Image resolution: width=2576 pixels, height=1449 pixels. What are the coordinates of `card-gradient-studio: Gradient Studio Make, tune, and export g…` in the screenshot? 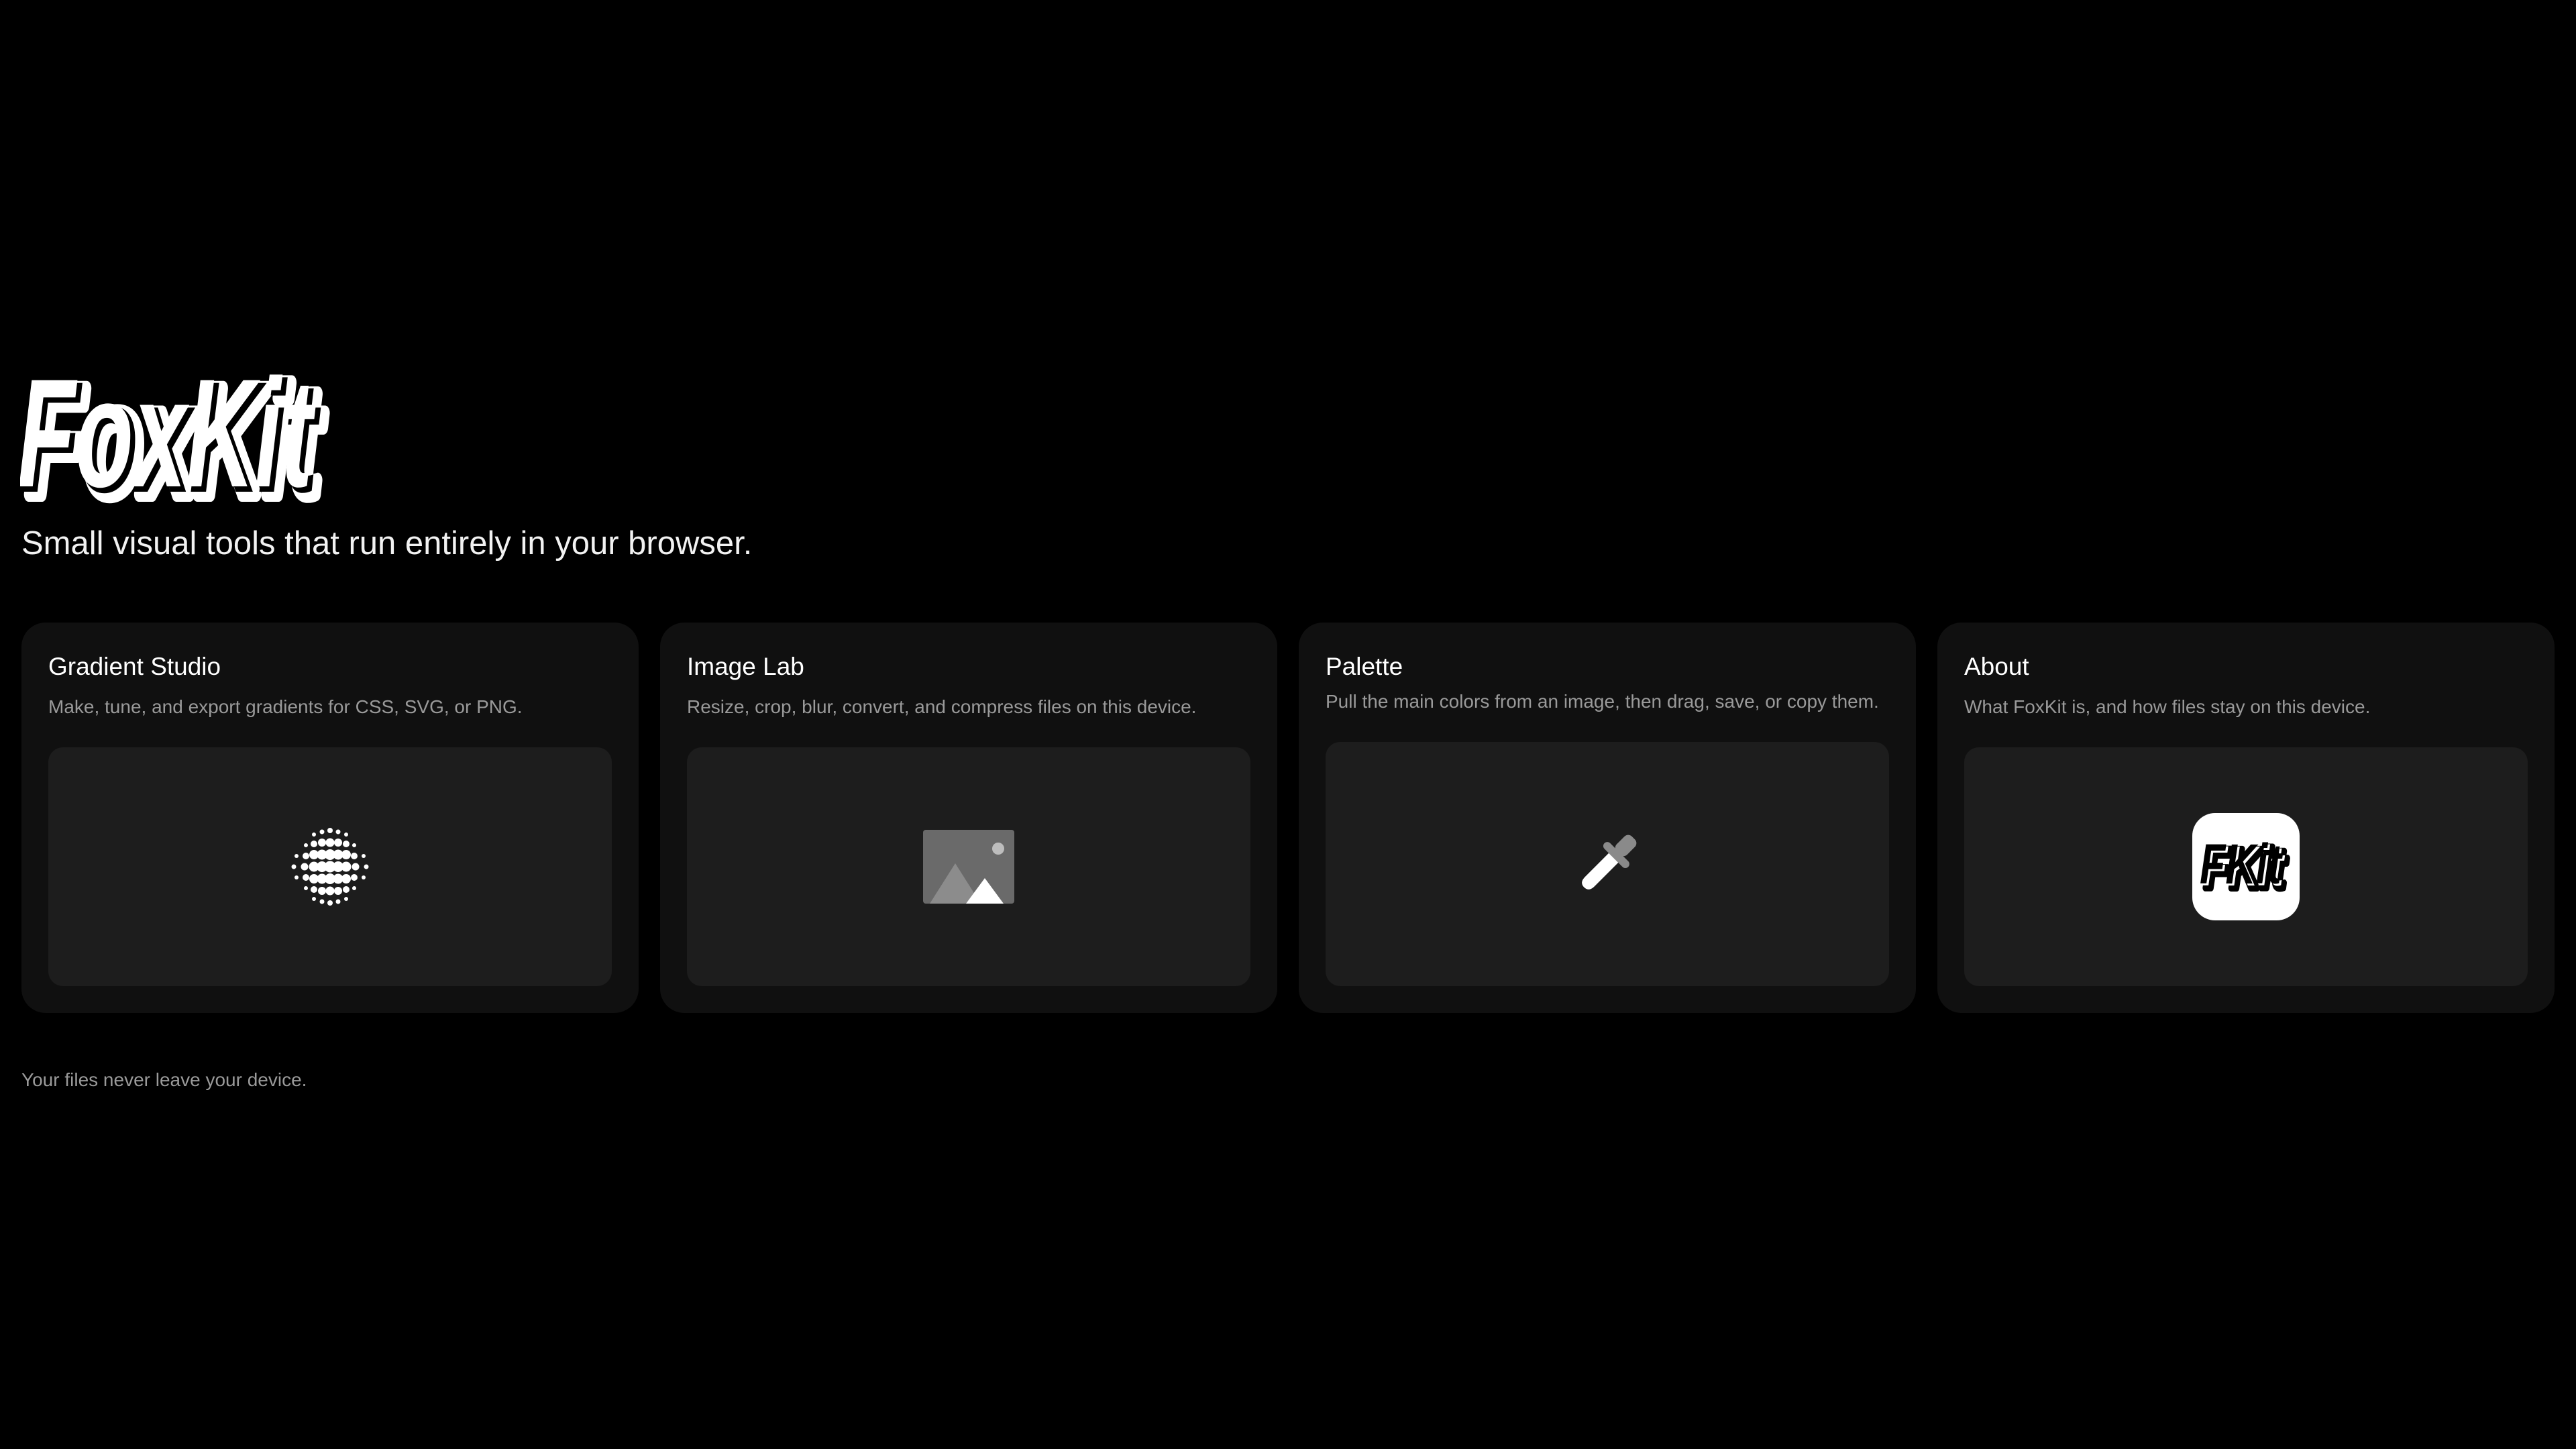 It's located at (330, 818).